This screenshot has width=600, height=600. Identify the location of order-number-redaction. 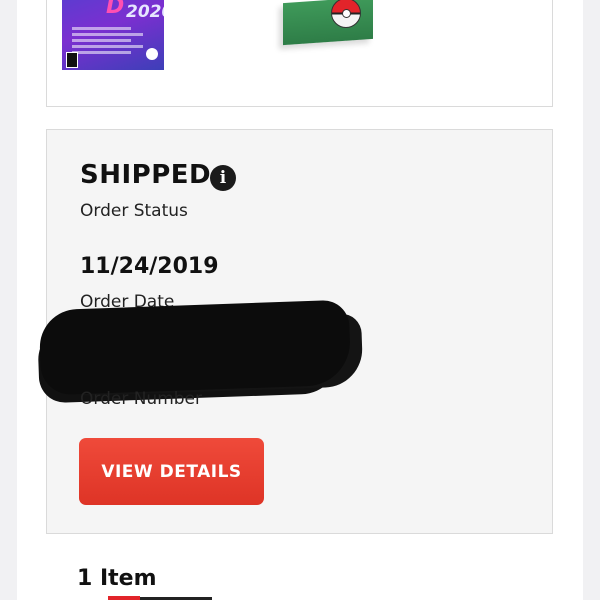
(195, 347).